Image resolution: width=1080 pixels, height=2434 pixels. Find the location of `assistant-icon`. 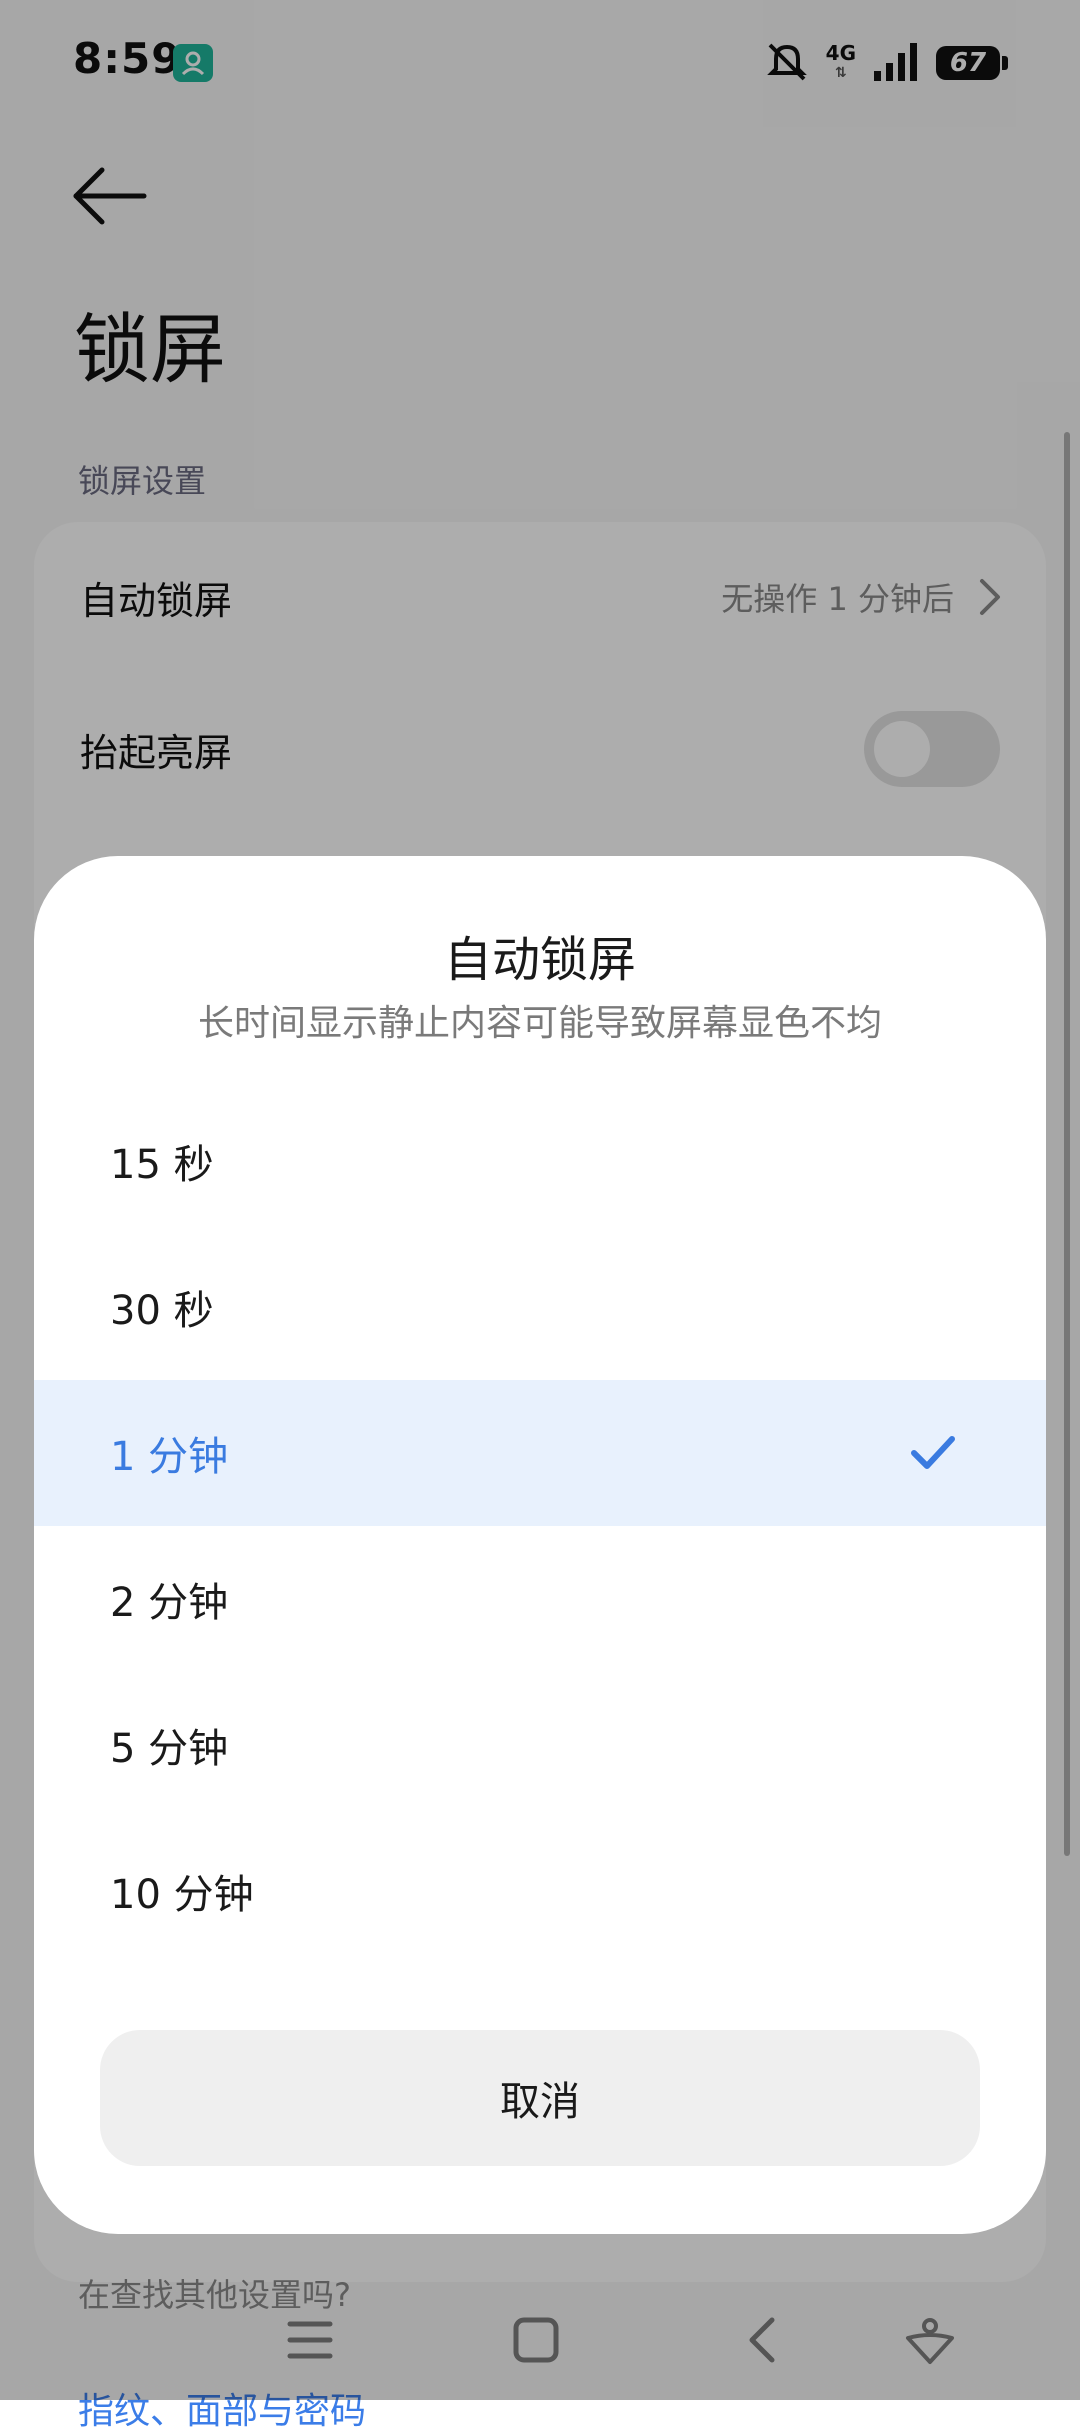

assistant-icon is located at coordinates (930, 2340).